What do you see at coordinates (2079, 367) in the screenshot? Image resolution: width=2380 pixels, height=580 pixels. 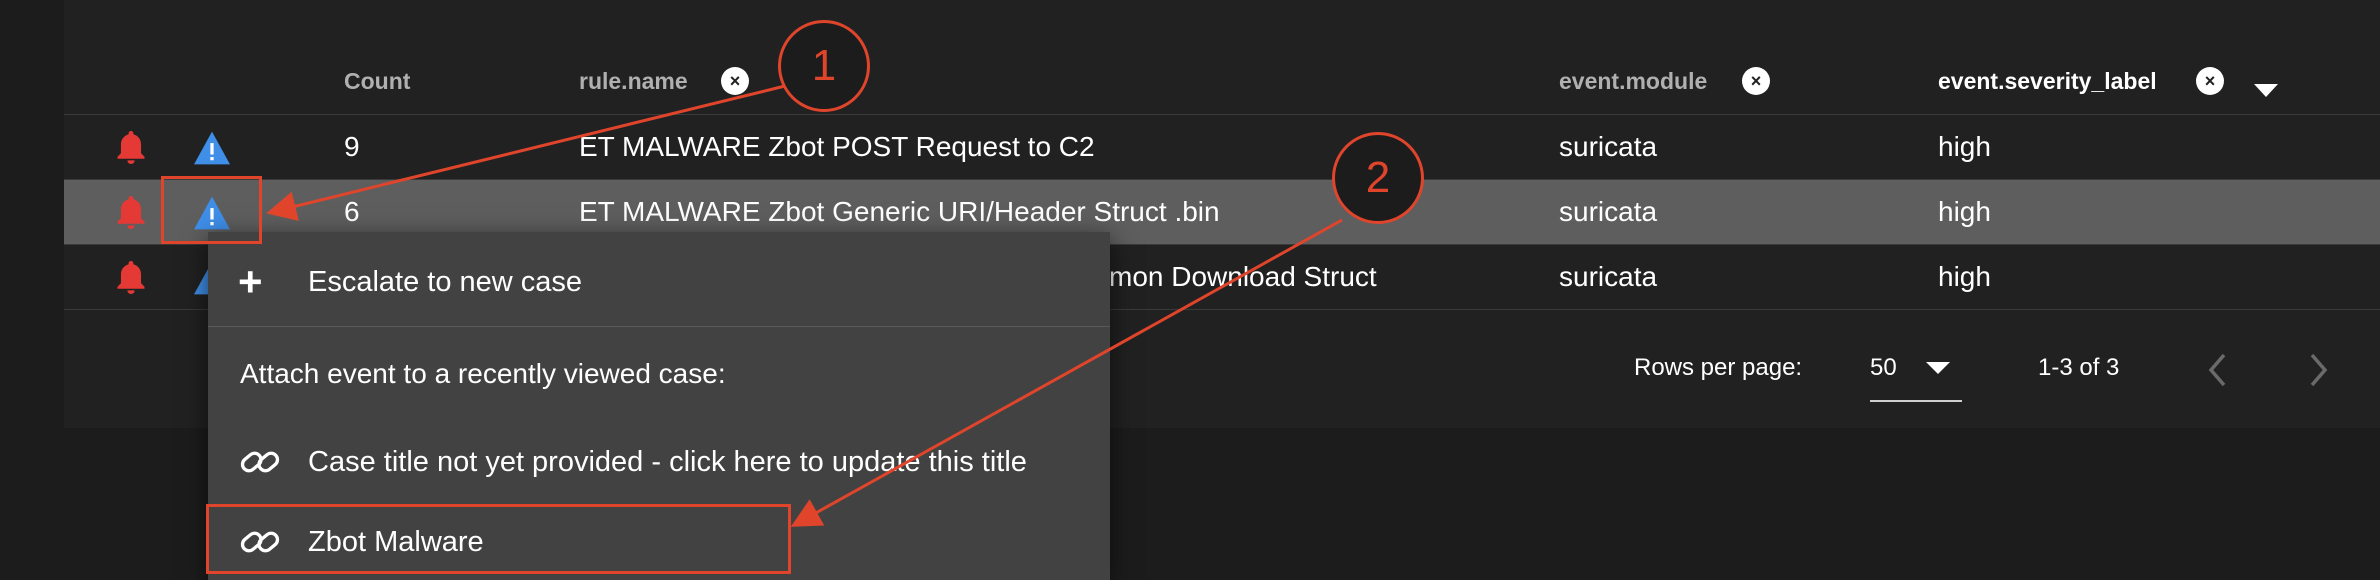 I see `pagination-range: 1-3 of 3` at bounding box center [2079, 367].